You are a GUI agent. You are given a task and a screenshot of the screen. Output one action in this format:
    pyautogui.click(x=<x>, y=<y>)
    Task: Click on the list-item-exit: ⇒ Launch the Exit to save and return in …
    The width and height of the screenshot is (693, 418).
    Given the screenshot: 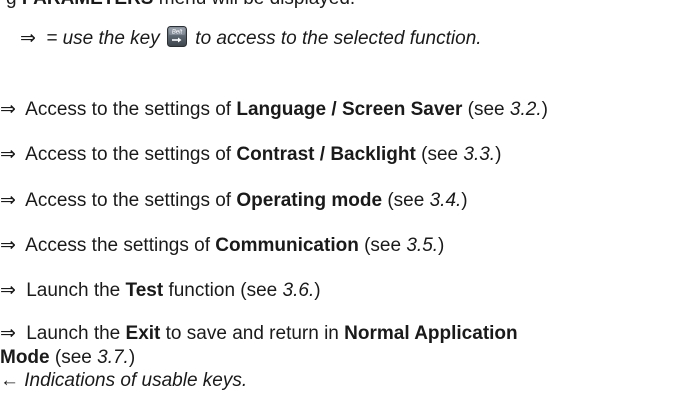 What is the action you would take?
    pyautogui.click(x=259, y=334)
    